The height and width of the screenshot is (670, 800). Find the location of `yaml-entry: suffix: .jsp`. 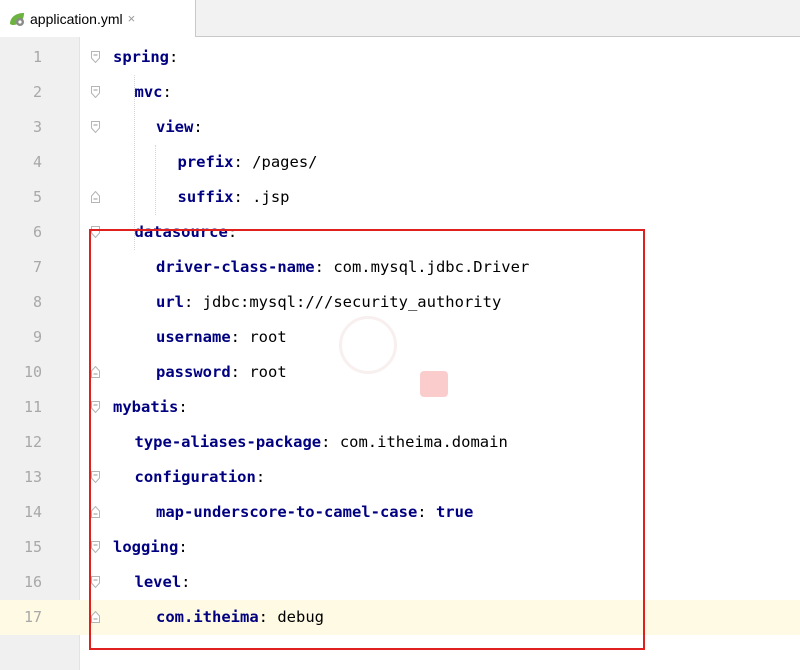

yaml-entry: suffix: .jsp is located at coordinates (234, 197).